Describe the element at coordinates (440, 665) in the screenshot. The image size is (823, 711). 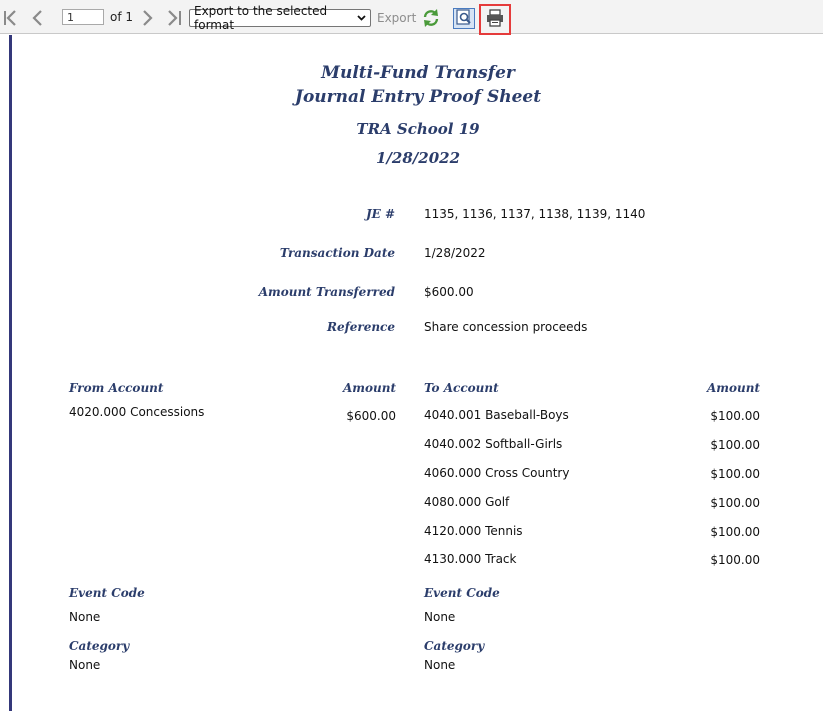
I see `to-category-value: None` at that location.